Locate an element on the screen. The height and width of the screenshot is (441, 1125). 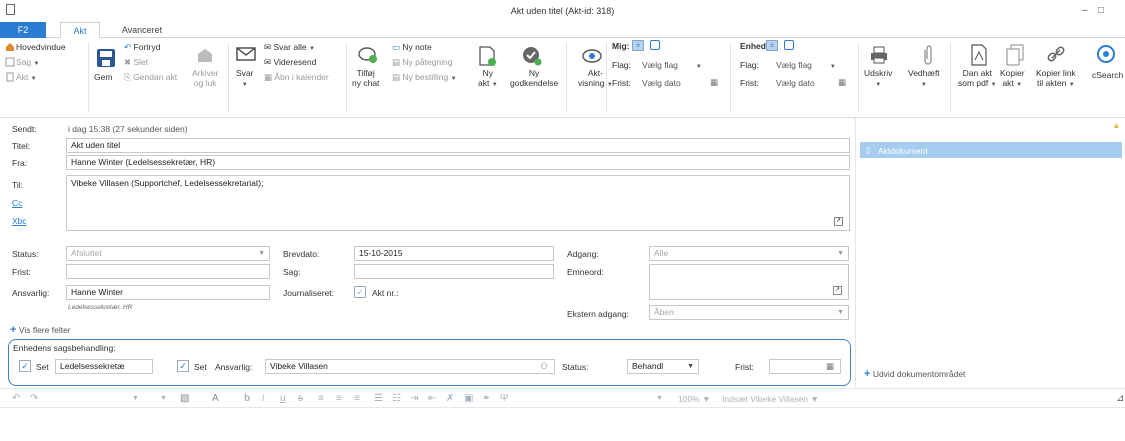
journal-checkbox: ✓ is located at coordinates (360, 292).